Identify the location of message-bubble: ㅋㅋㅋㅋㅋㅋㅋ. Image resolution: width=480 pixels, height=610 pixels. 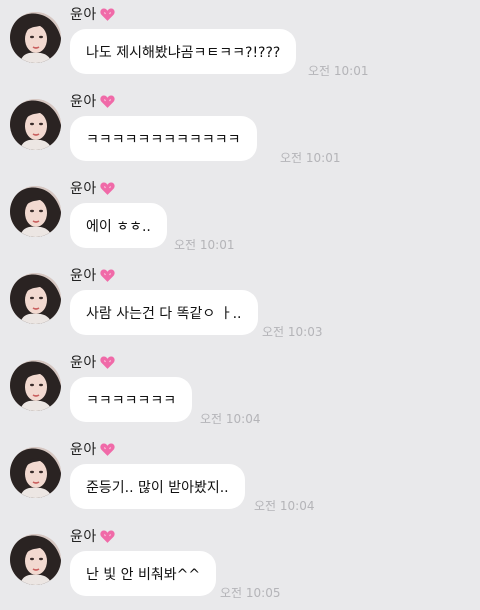
(131, 399).